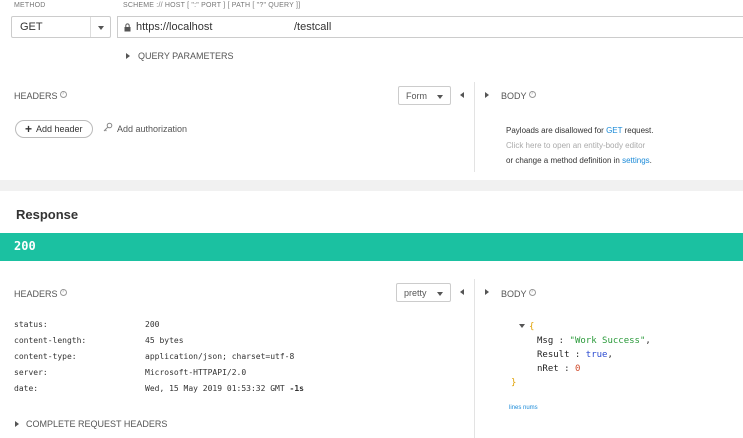  What do you see at coordinates (31, 324) in the screenshot?
I see `header-key-status: status:` at bounding box center [31, 324].